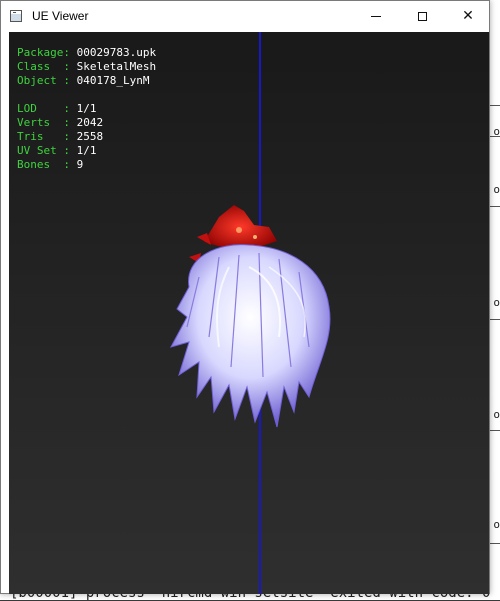 The image size is (500, 601). I want to click on window-title: UE Viewer, so click(60, 16).